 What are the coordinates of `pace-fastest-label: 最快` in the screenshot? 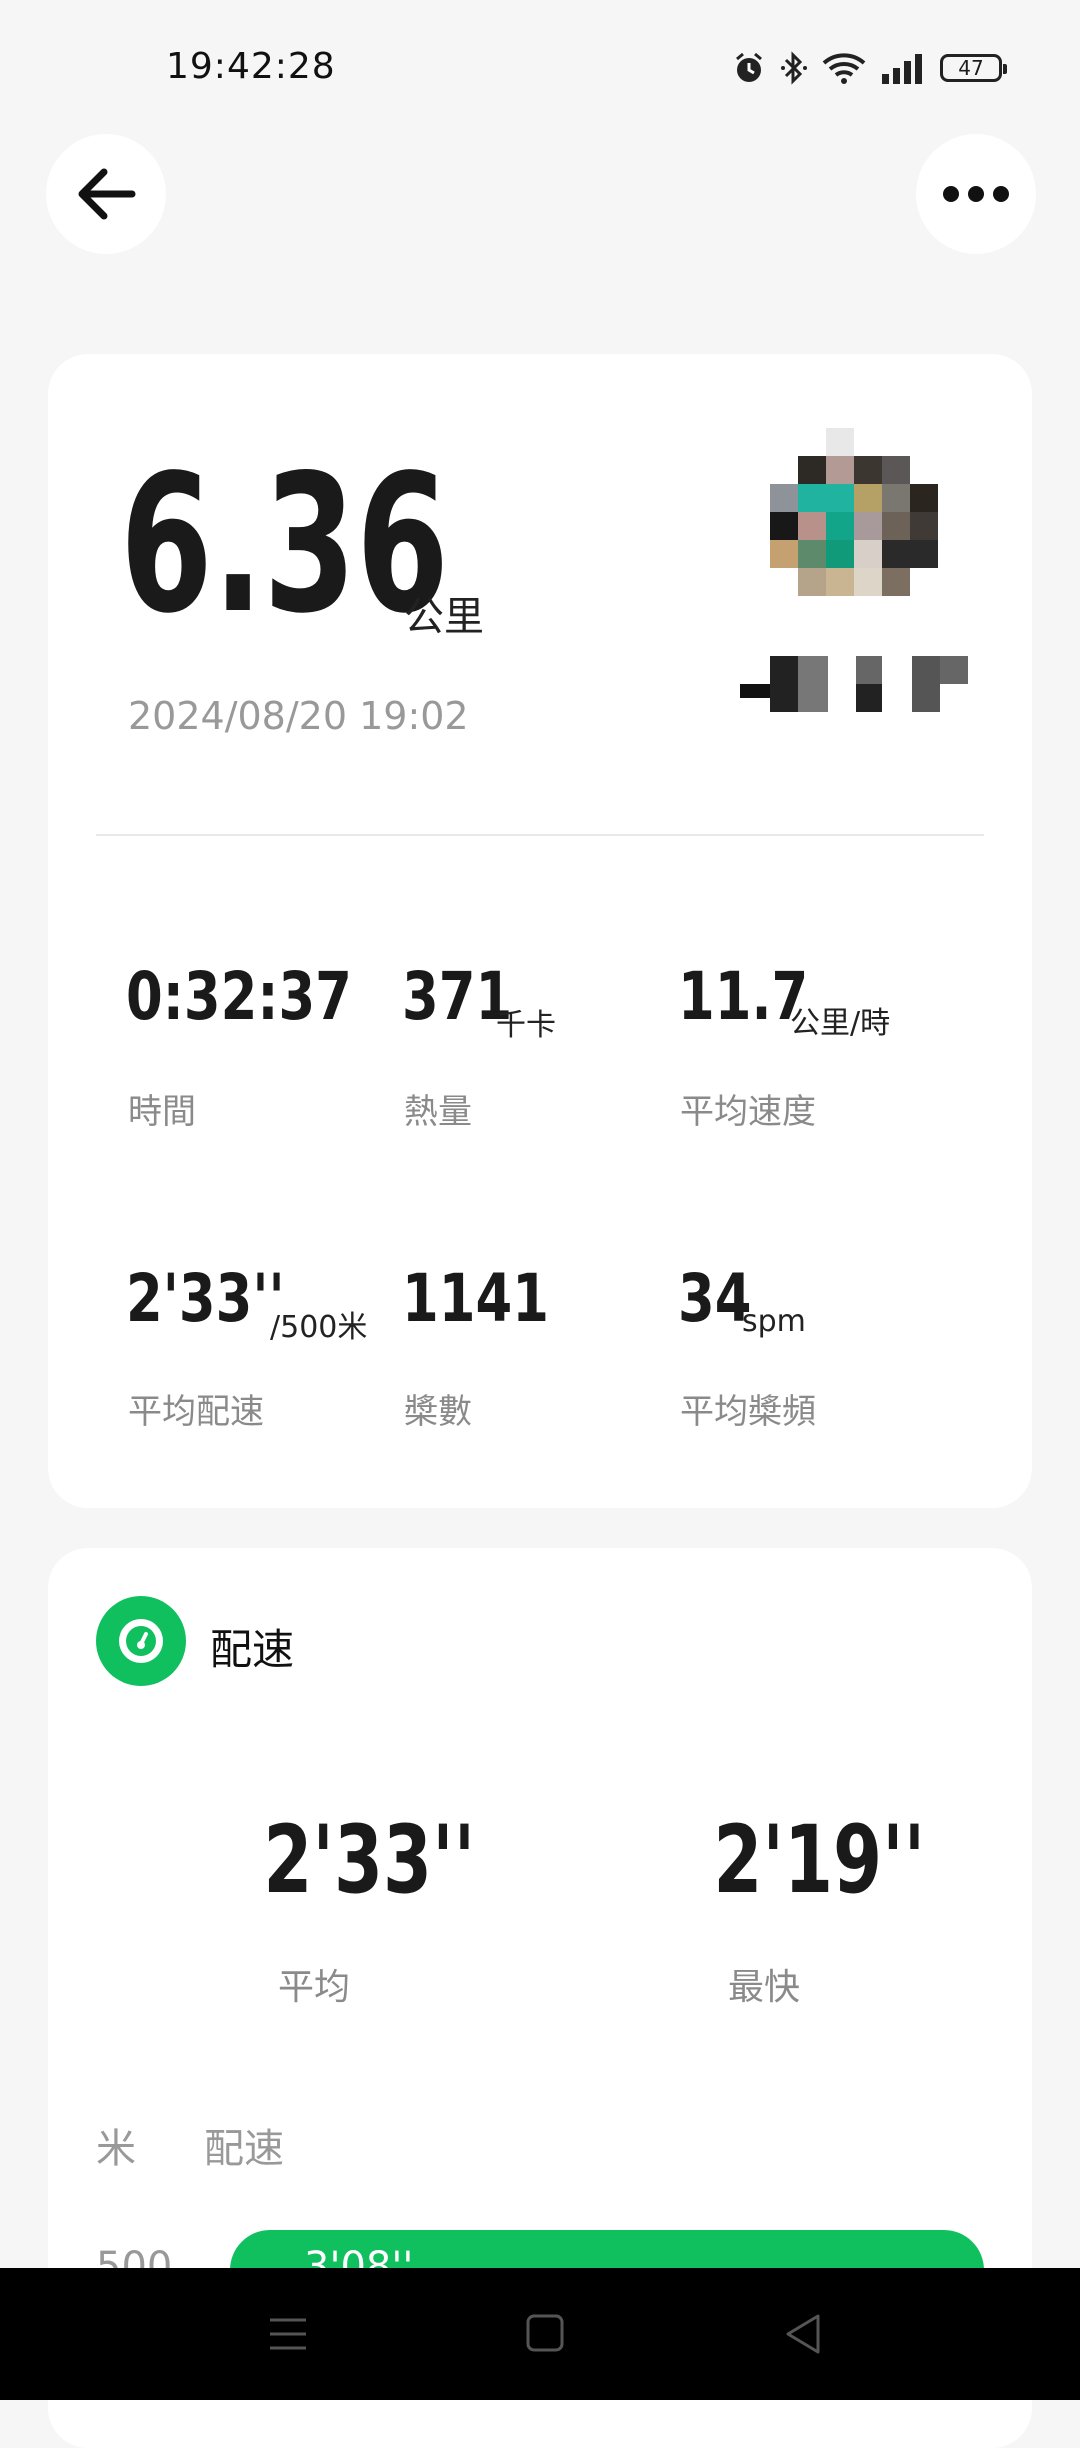 It's located at (764, 1987).